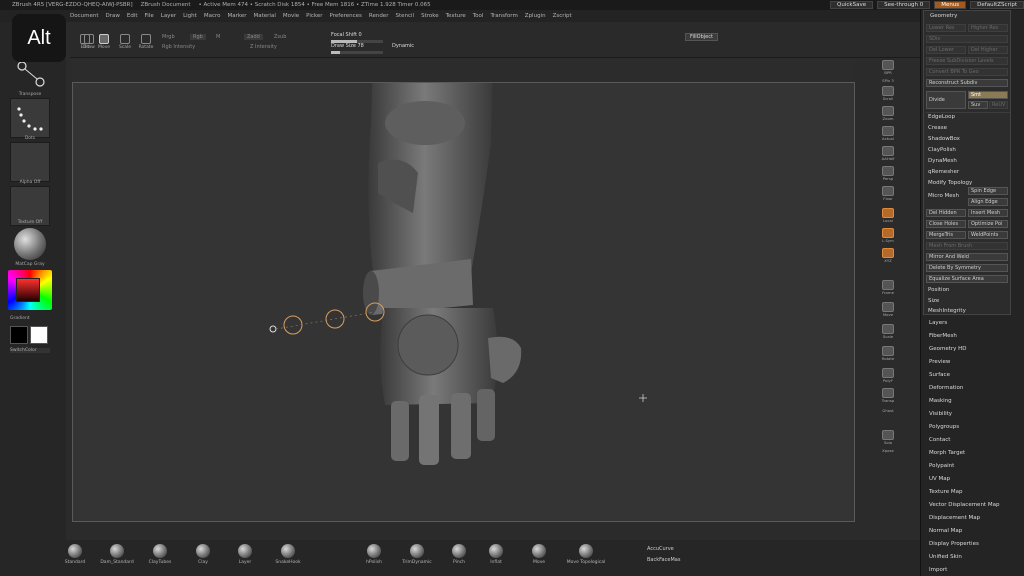 The image size is (1024, 576). I want to click on menu-stroke: Stroke, so click(430, 16).